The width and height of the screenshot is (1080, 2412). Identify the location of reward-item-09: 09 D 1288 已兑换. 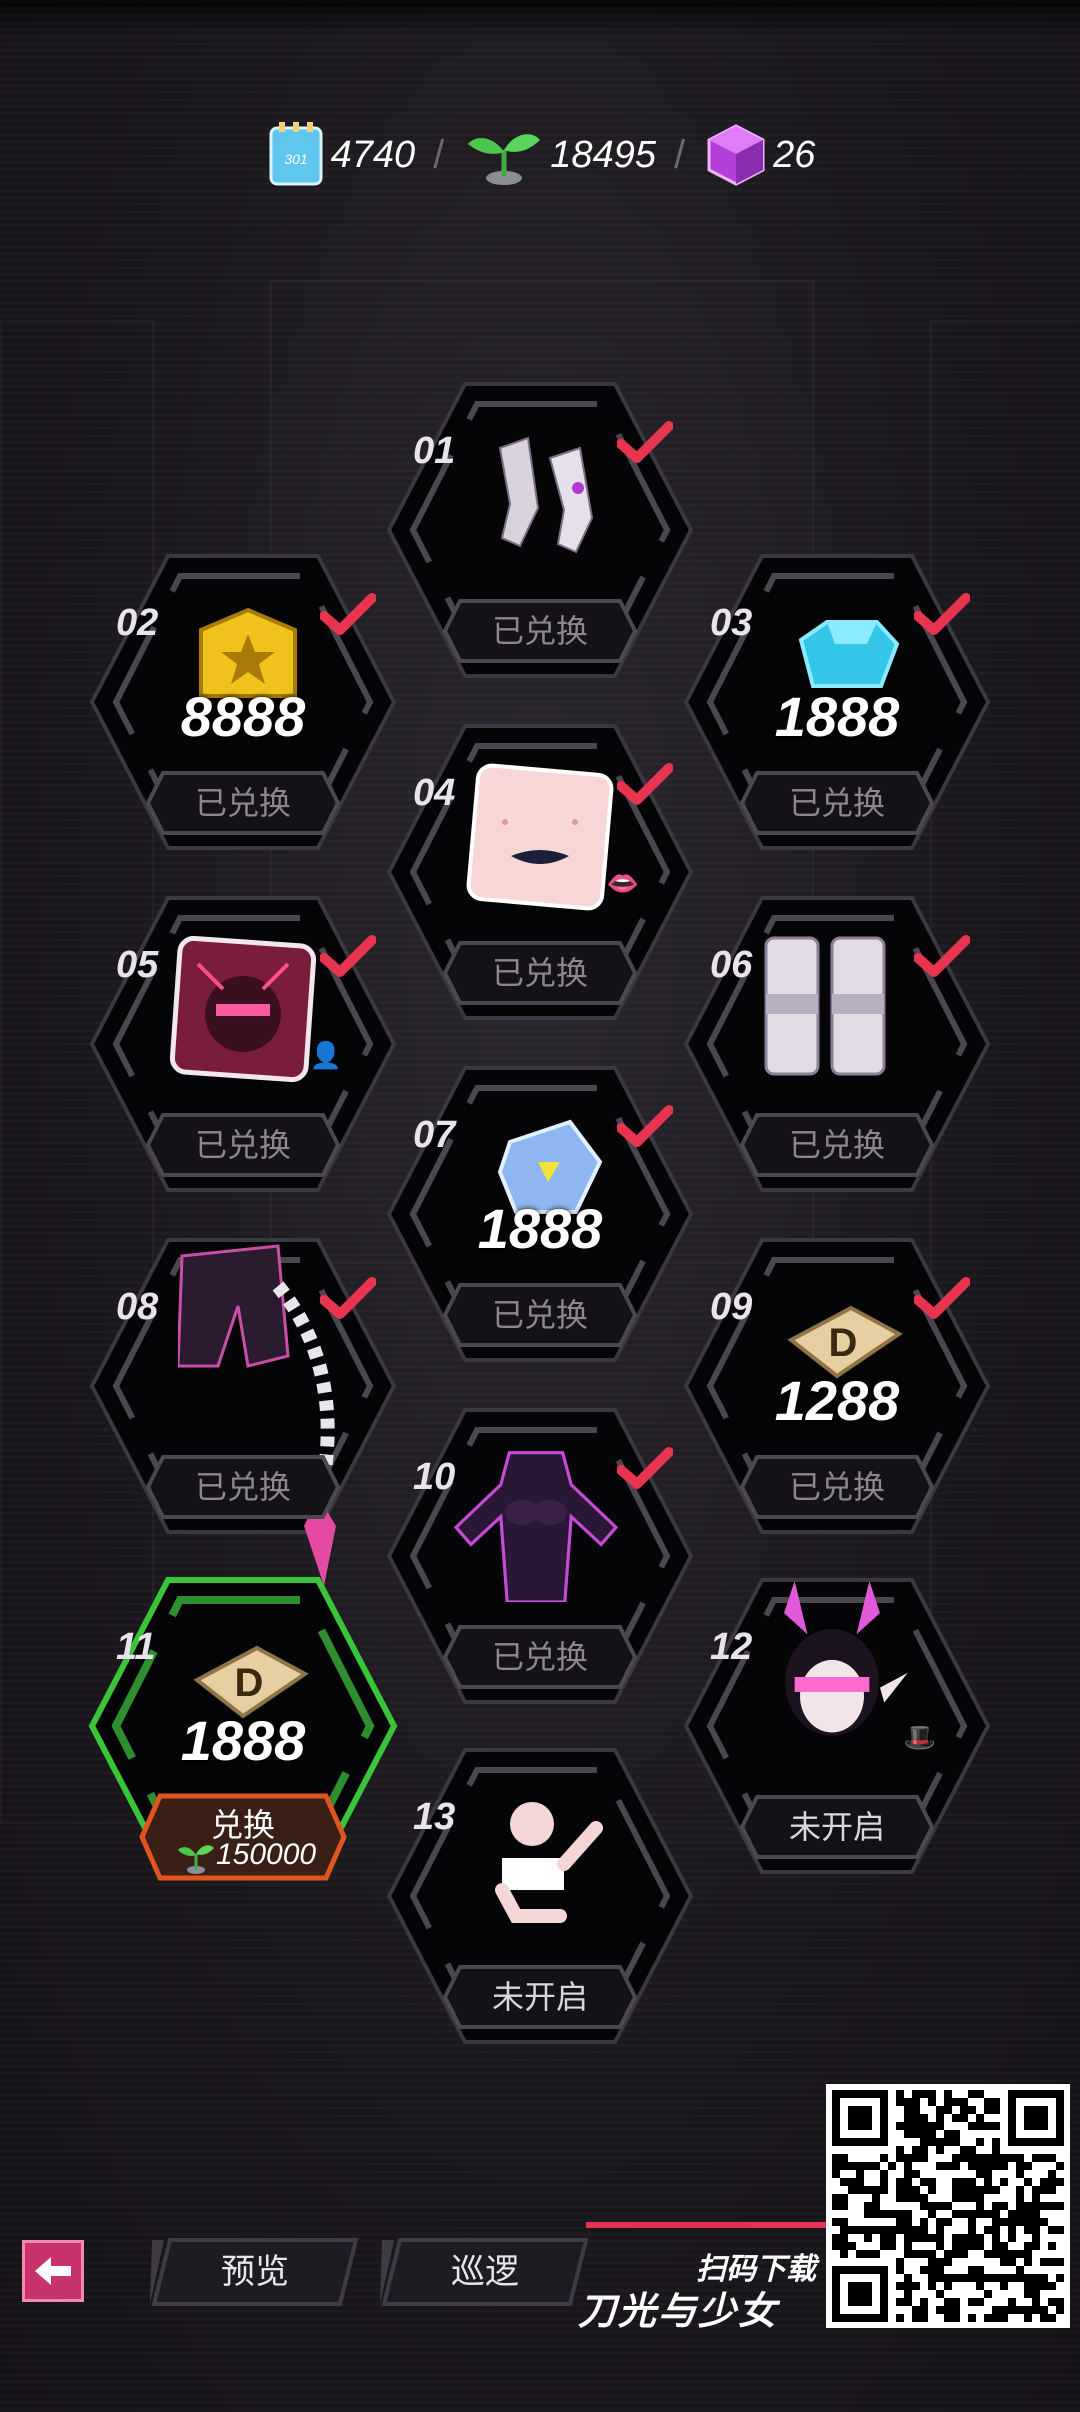
(837, 1396).